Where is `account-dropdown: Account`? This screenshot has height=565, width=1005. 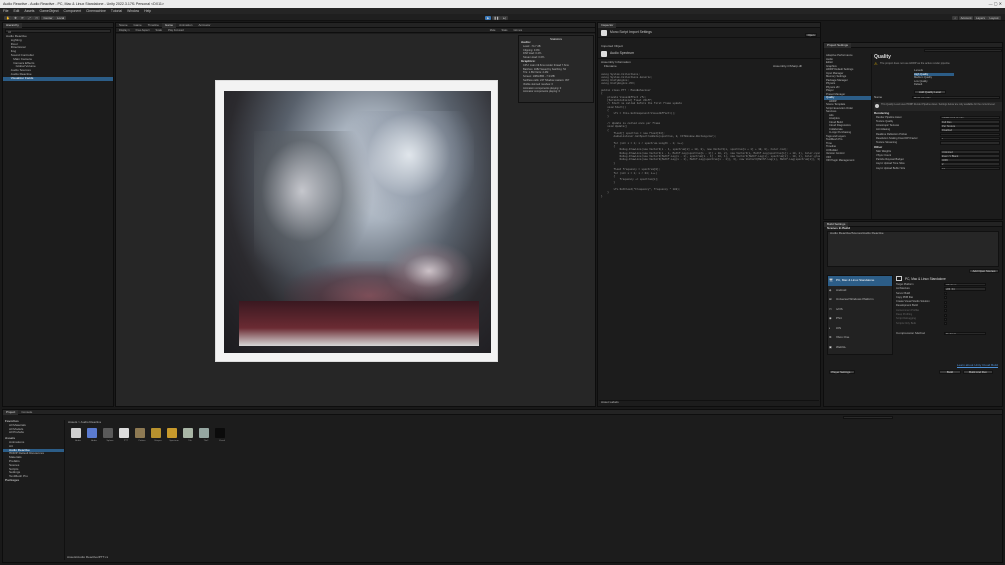 account-dropdown: Account is located at coordinates (966, 17).